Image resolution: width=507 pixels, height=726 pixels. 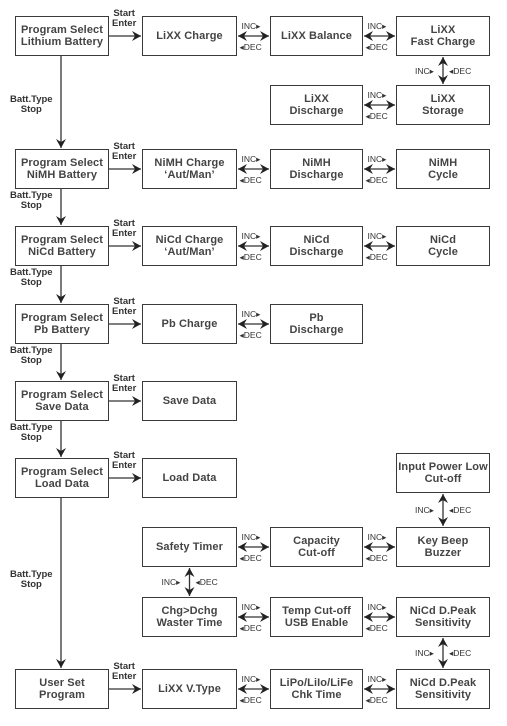 I want to click on lixx-fast-charge-box-line: Fast Charge, so click(x=443, y=42).